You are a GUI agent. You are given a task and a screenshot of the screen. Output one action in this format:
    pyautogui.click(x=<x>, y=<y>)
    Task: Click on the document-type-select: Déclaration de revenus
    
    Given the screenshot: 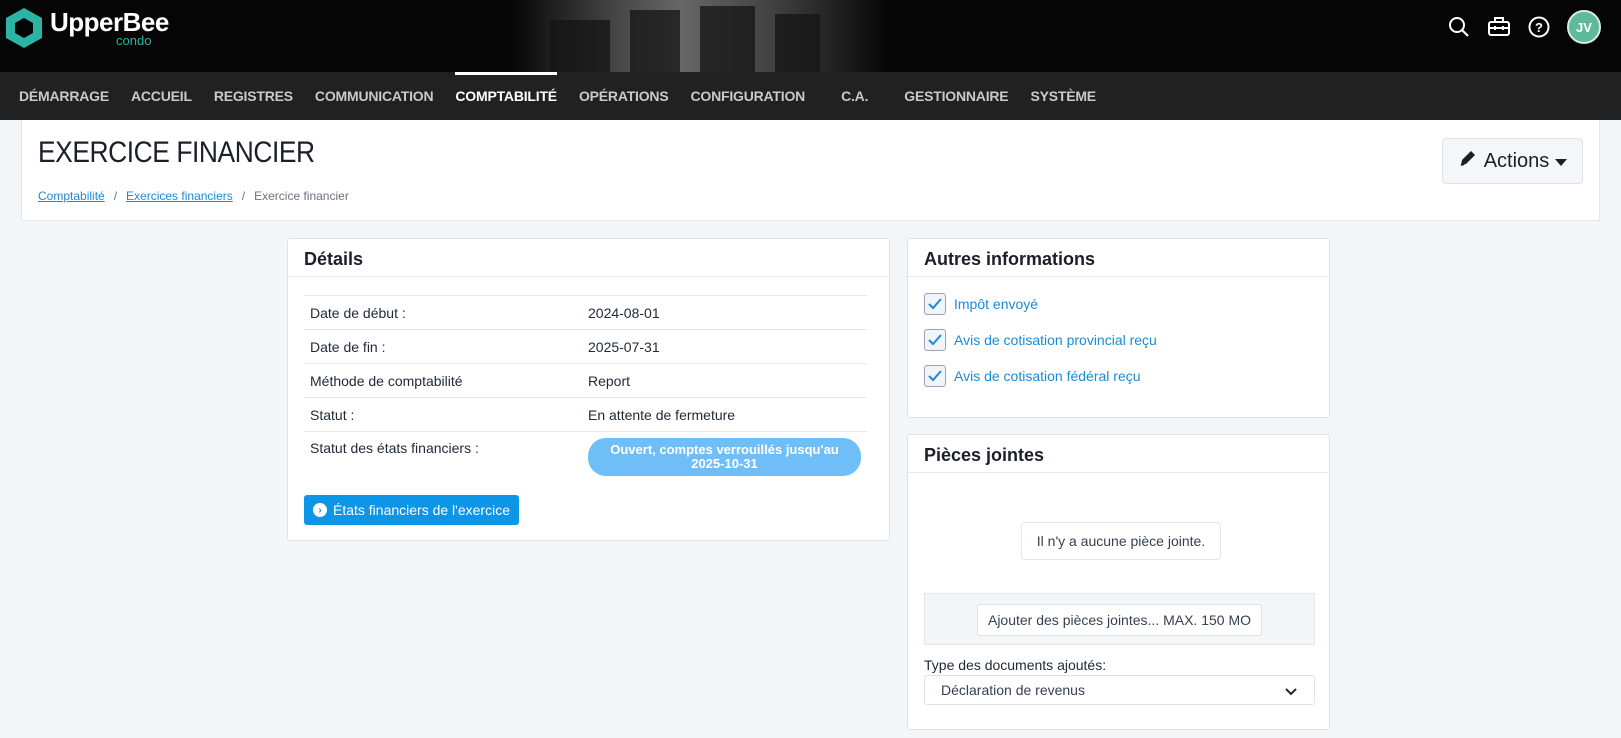 What is the action you would take?
    pyautogui.click(x=1119, y=690)
    